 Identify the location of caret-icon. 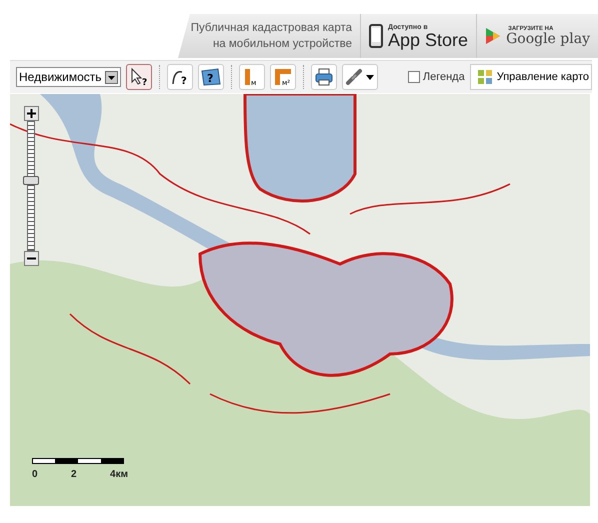
(111, 77).